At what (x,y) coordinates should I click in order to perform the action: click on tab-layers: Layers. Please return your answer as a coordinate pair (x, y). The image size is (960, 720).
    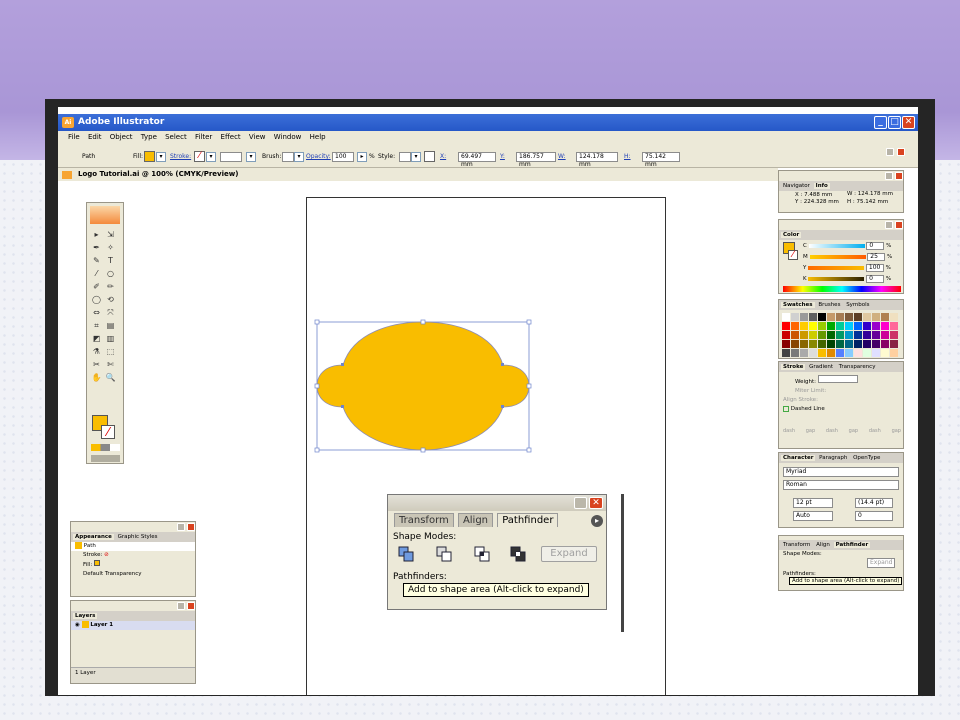
    Looking at the image, I should click on (85, 616).